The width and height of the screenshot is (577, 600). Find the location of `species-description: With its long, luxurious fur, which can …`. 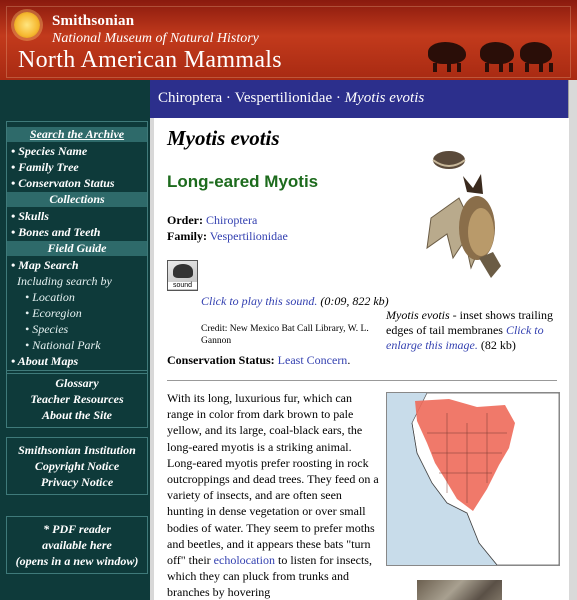

species-description: With its long, luxurious fur, which can … is located at coordinates (273, 495).